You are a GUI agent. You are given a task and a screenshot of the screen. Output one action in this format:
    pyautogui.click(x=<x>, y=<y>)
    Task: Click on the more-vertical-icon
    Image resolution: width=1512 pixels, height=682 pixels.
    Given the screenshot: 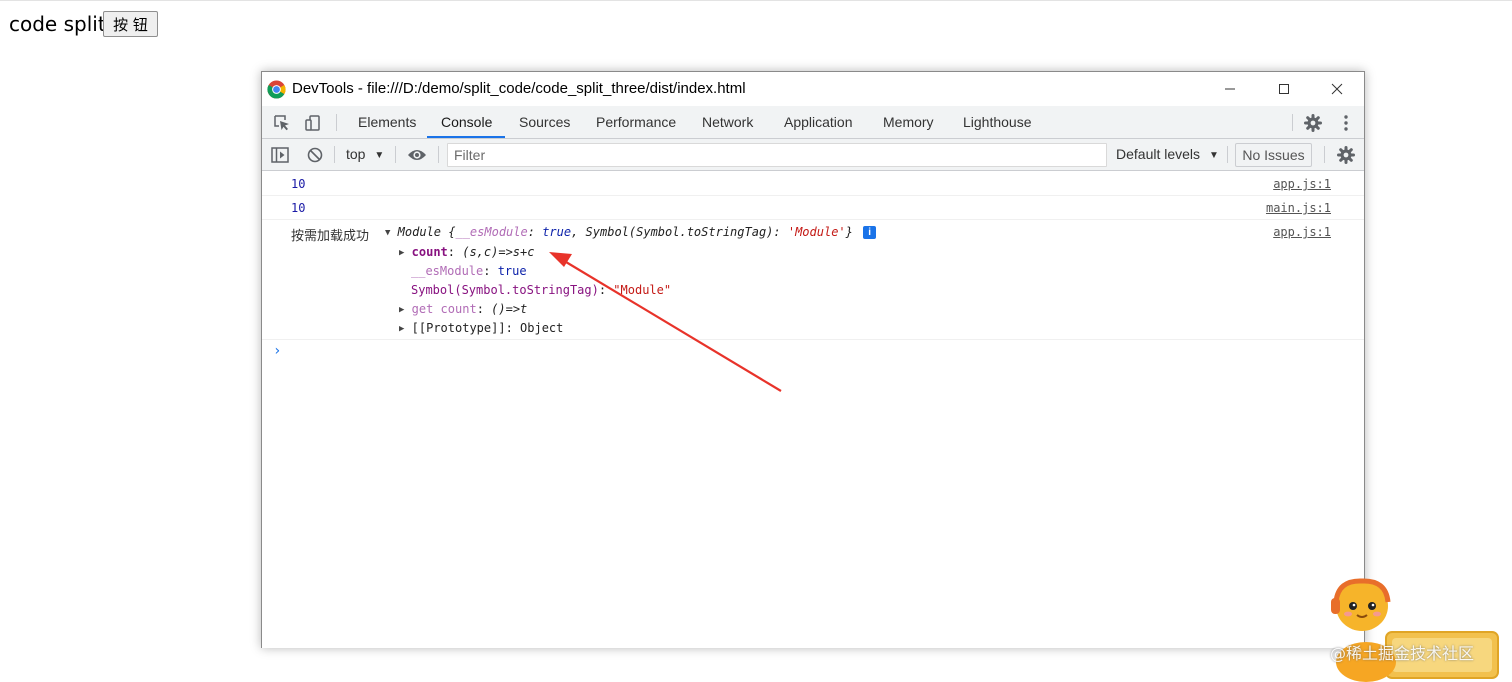 What is the action you would take?
    pyautogui.click(x=1346, y=123)
    